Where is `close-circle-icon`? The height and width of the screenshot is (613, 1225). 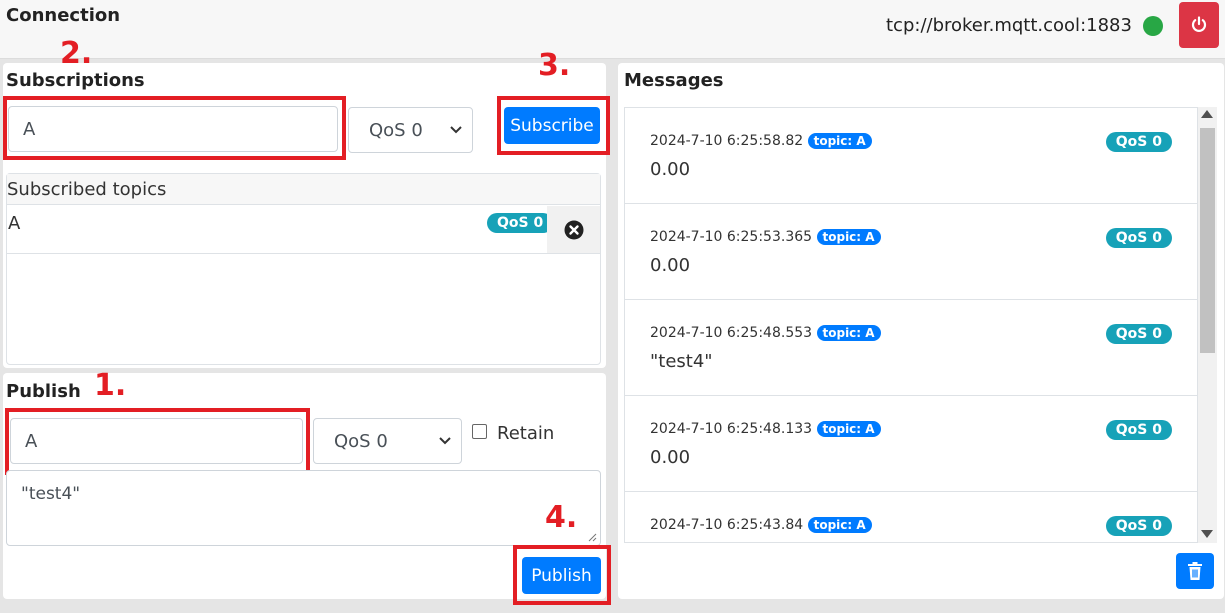
close-circle-icon is located at coordinates (573, 229).